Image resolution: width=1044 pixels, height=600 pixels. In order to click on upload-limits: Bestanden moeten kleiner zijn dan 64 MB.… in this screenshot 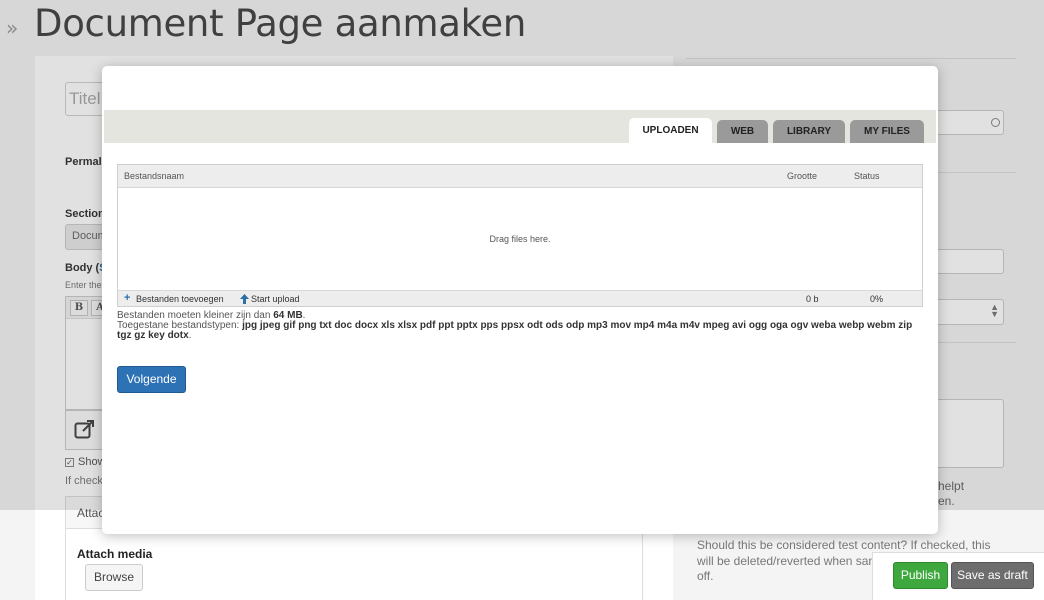, I will do `click(522, 326)`.